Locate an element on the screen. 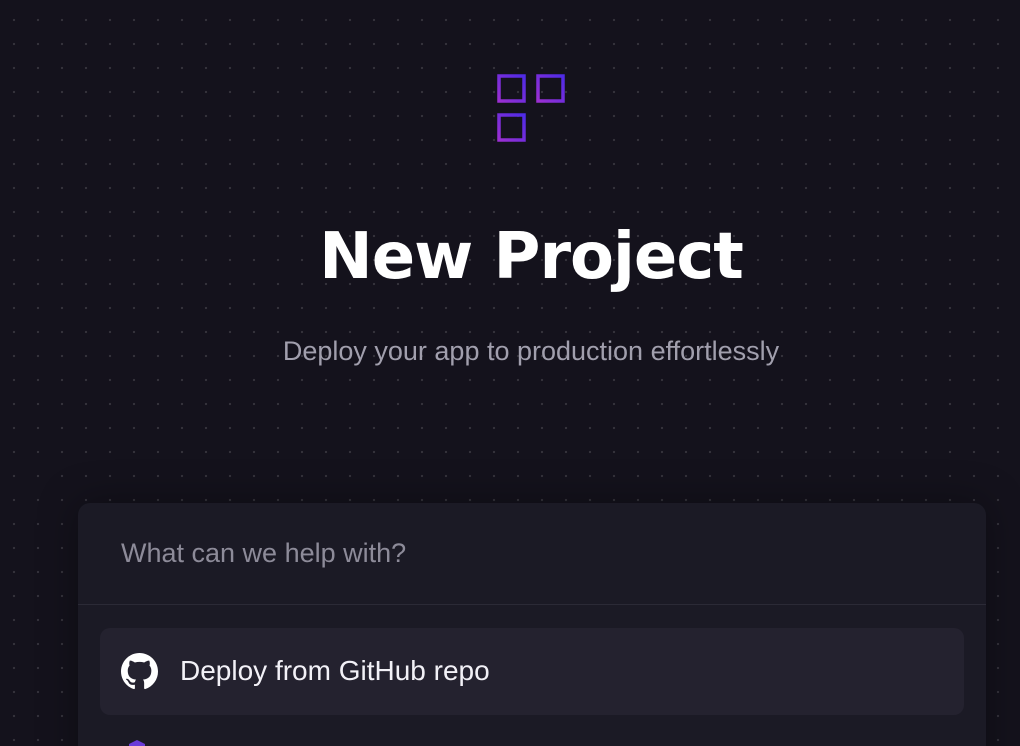  database-icon is located at coordinates (137, 743).